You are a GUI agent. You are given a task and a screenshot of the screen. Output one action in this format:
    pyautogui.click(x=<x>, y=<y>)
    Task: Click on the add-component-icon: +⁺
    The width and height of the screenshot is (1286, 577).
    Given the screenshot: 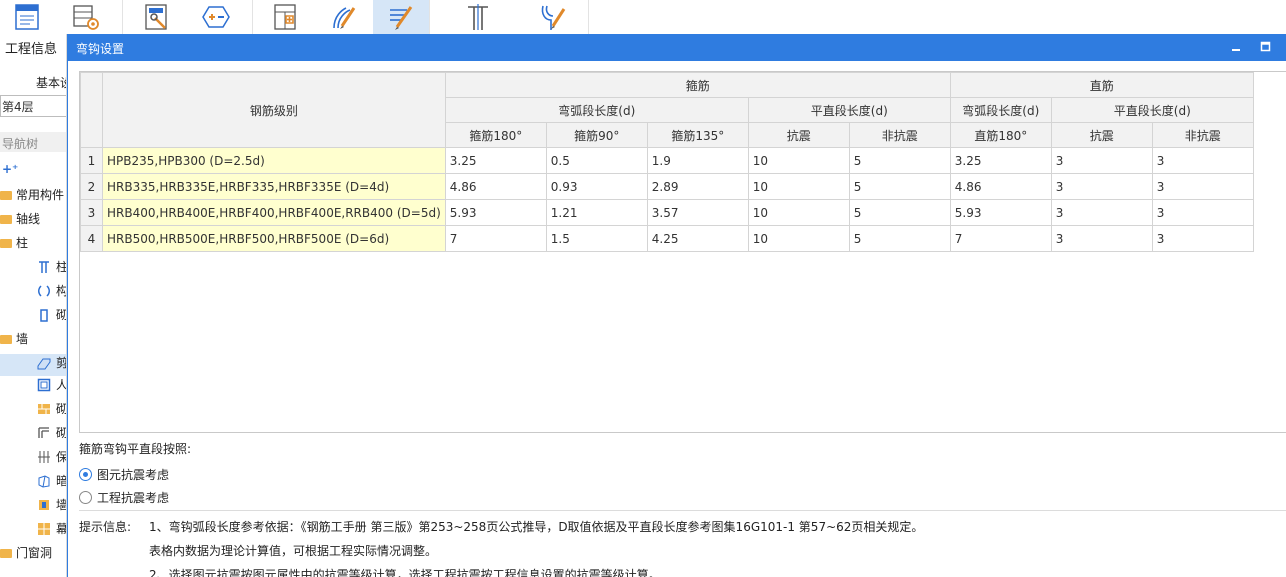 What is the action you would take?
    pyautogui.click(x=10, y=169)
    